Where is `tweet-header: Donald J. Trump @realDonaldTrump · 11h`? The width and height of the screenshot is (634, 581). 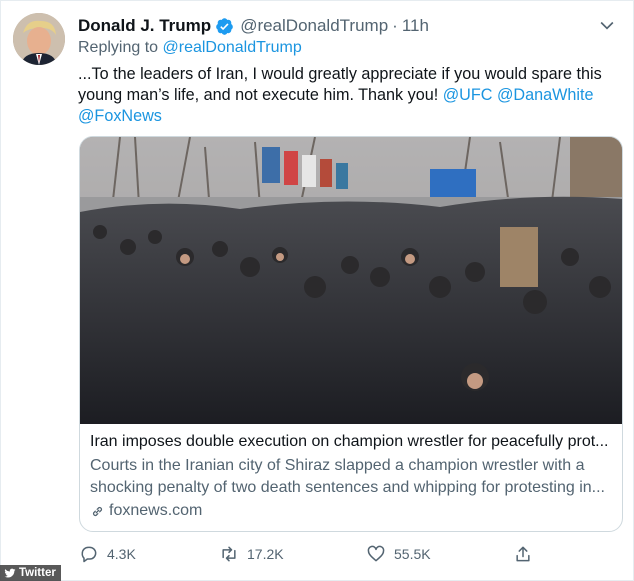 tweet-header: Donald J. Trump @realDonaldTrump · 11h is located at coordinates (253, 26).